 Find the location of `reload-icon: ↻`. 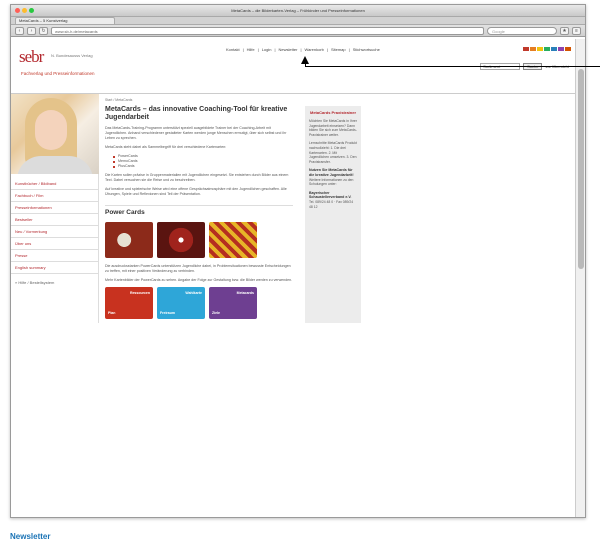

reload-icon: ↻ is located at coordinates (43, 30).